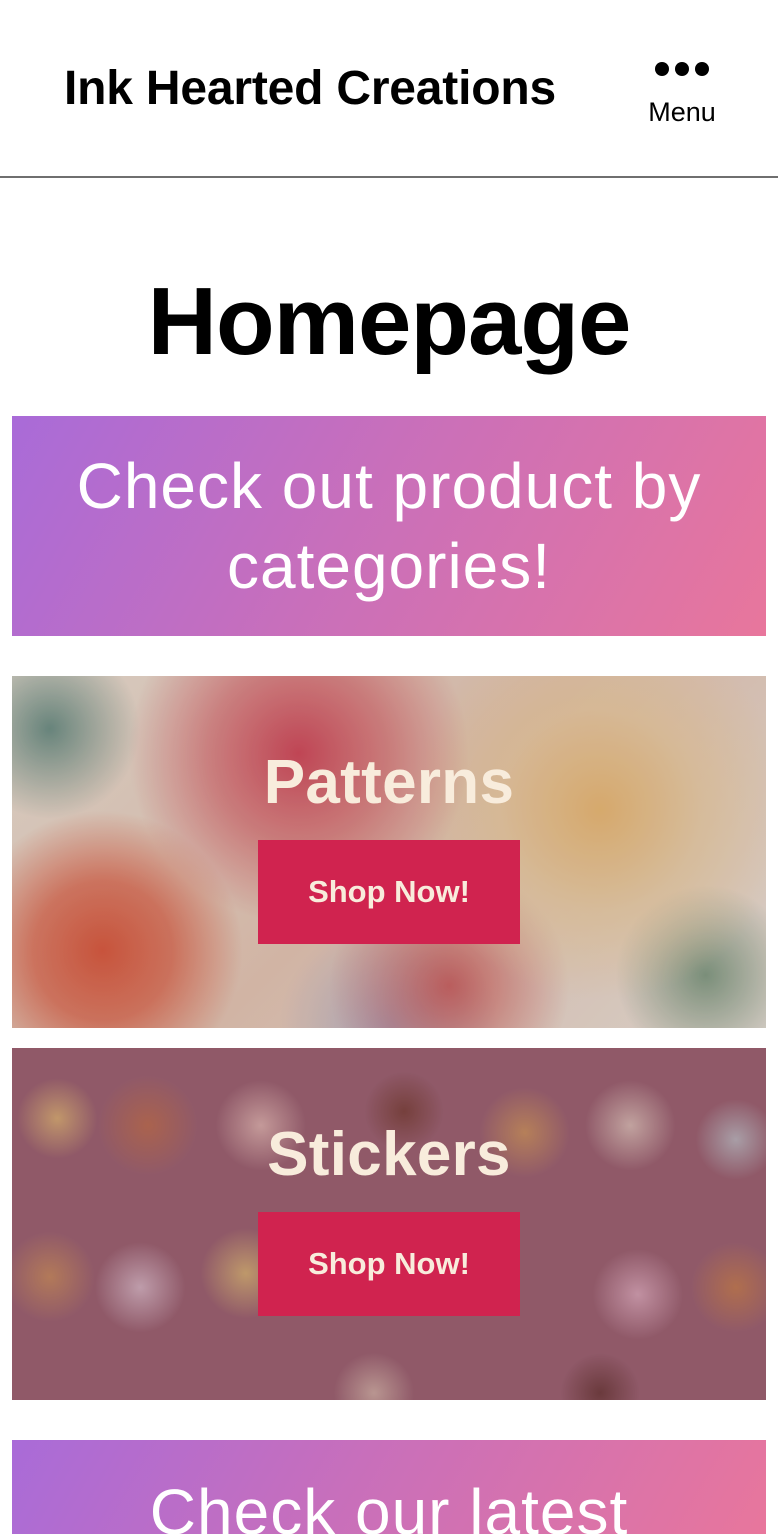 The width and height of the screenshot is (778, 1534). I want to click on menu-button: Menu, so click(682, 98).